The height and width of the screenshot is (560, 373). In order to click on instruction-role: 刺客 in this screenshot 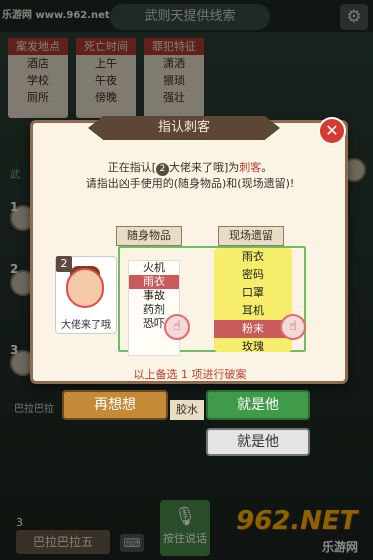, I will do `click(250, 167)`.